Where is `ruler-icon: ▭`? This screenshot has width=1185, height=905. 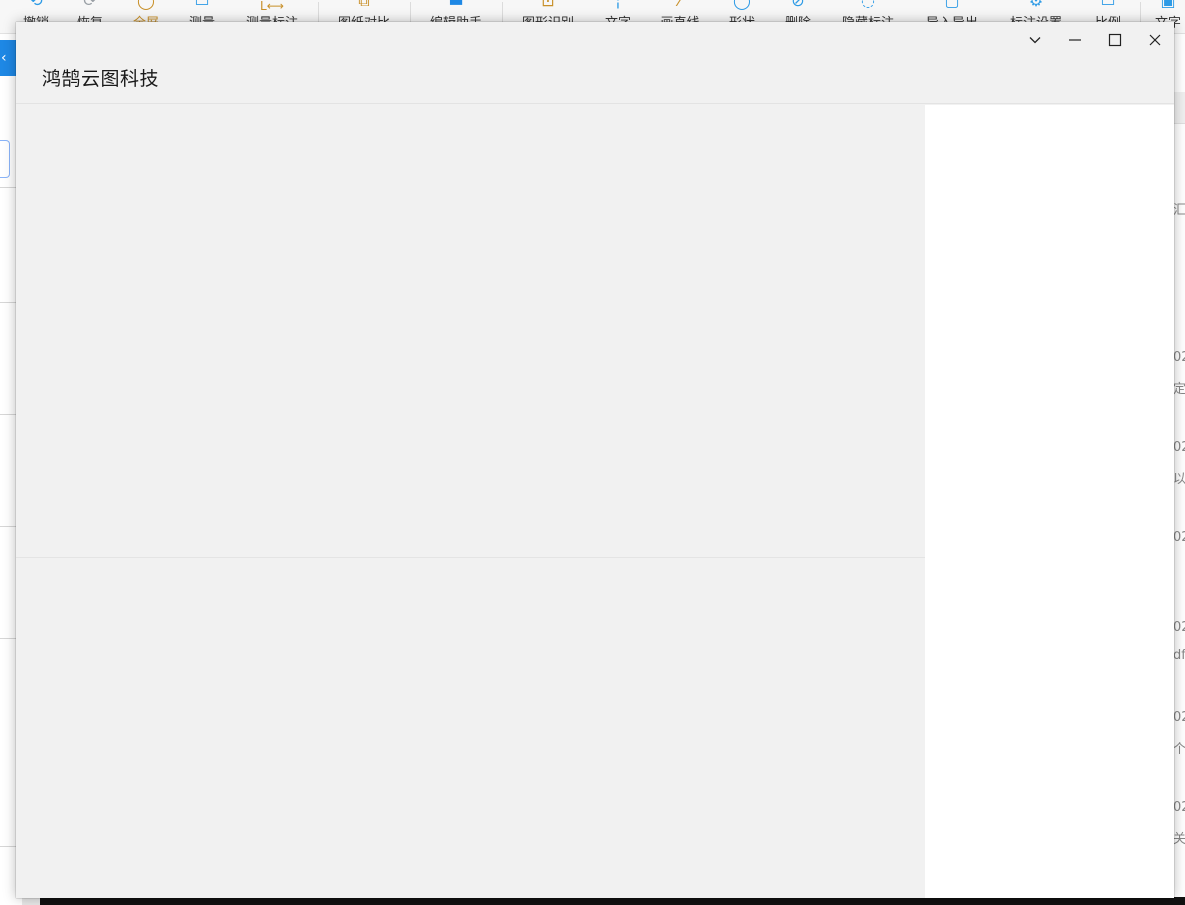 ruler-icon: ▭ is located at coordinates (202, 5).